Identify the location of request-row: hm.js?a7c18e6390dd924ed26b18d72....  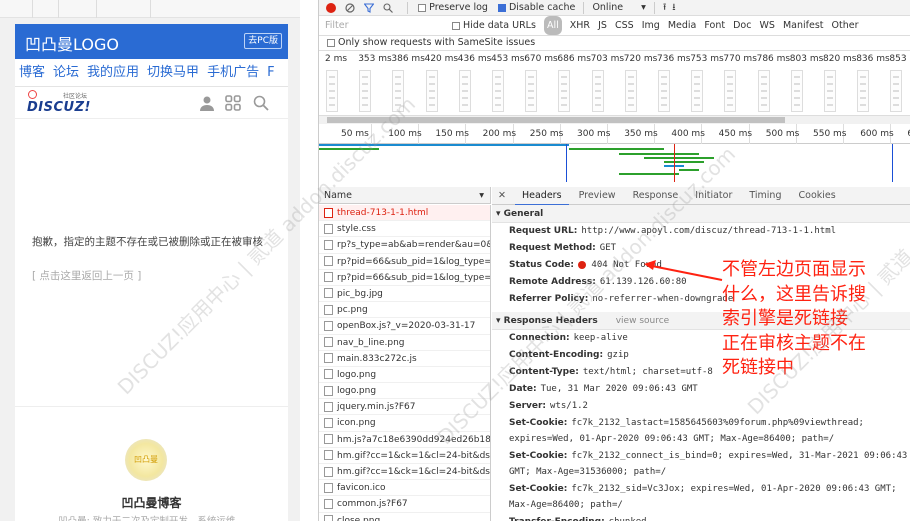
(404, 440).